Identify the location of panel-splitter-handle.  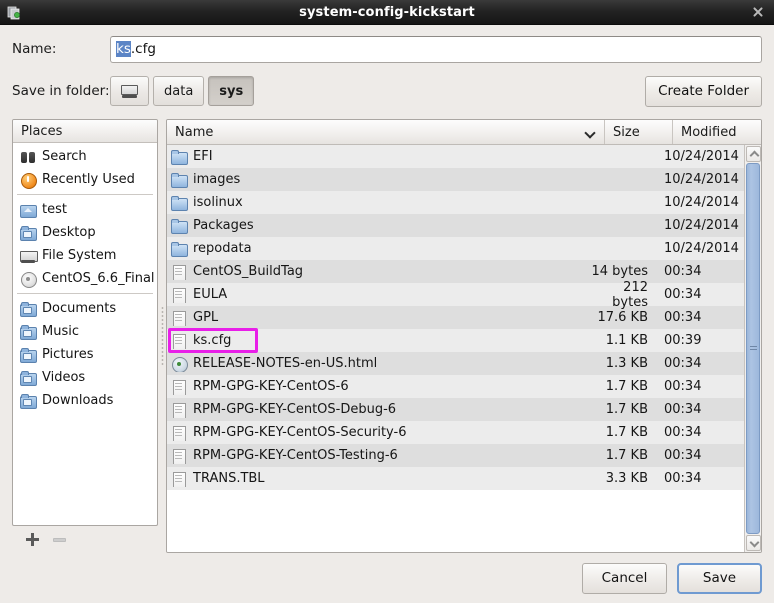
(162, 336).